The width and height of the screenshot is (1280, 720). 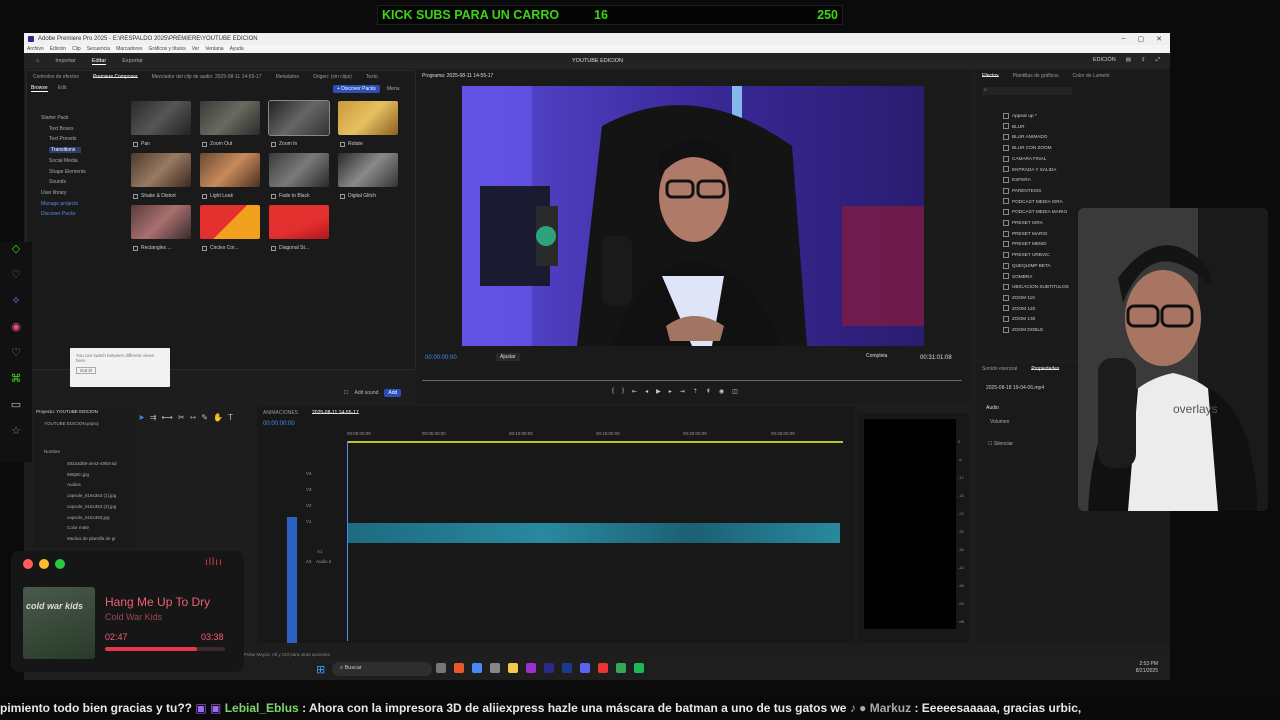 I want to click on timeline-clip-v1, so click(x=593, y=533).